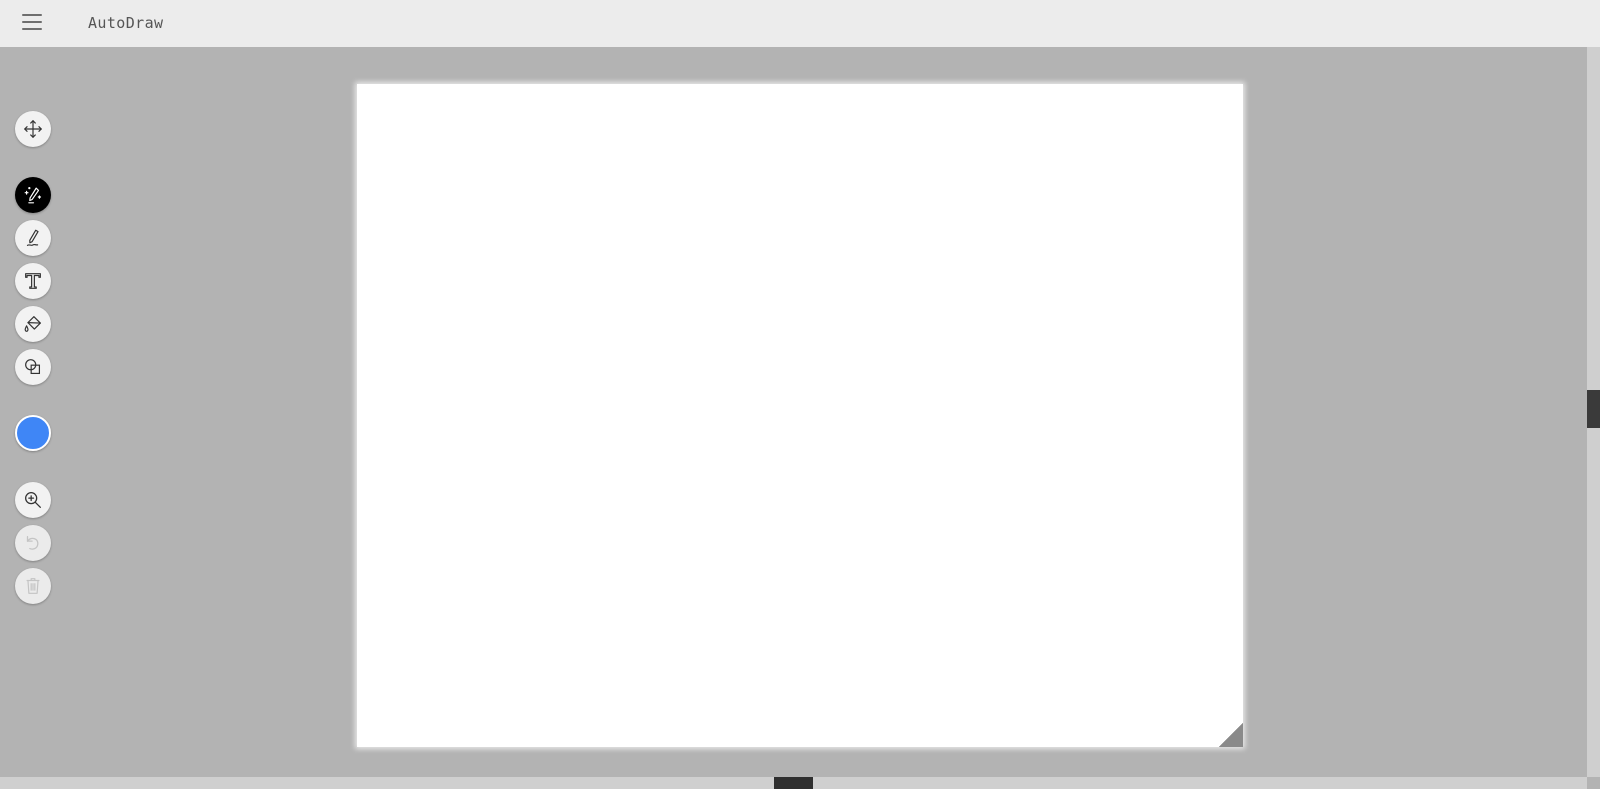 The image size is (1600, 789). I want to click on fill-tool-button, so click(33, 324).